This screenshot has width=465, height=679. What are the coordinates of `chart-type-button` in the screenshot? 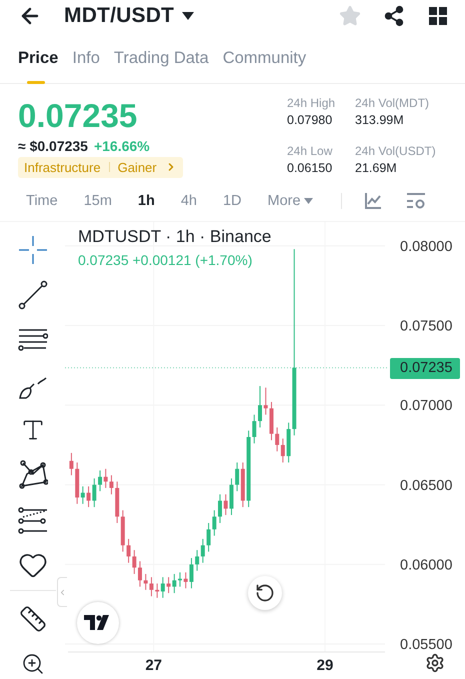 It's located at (373, 201).